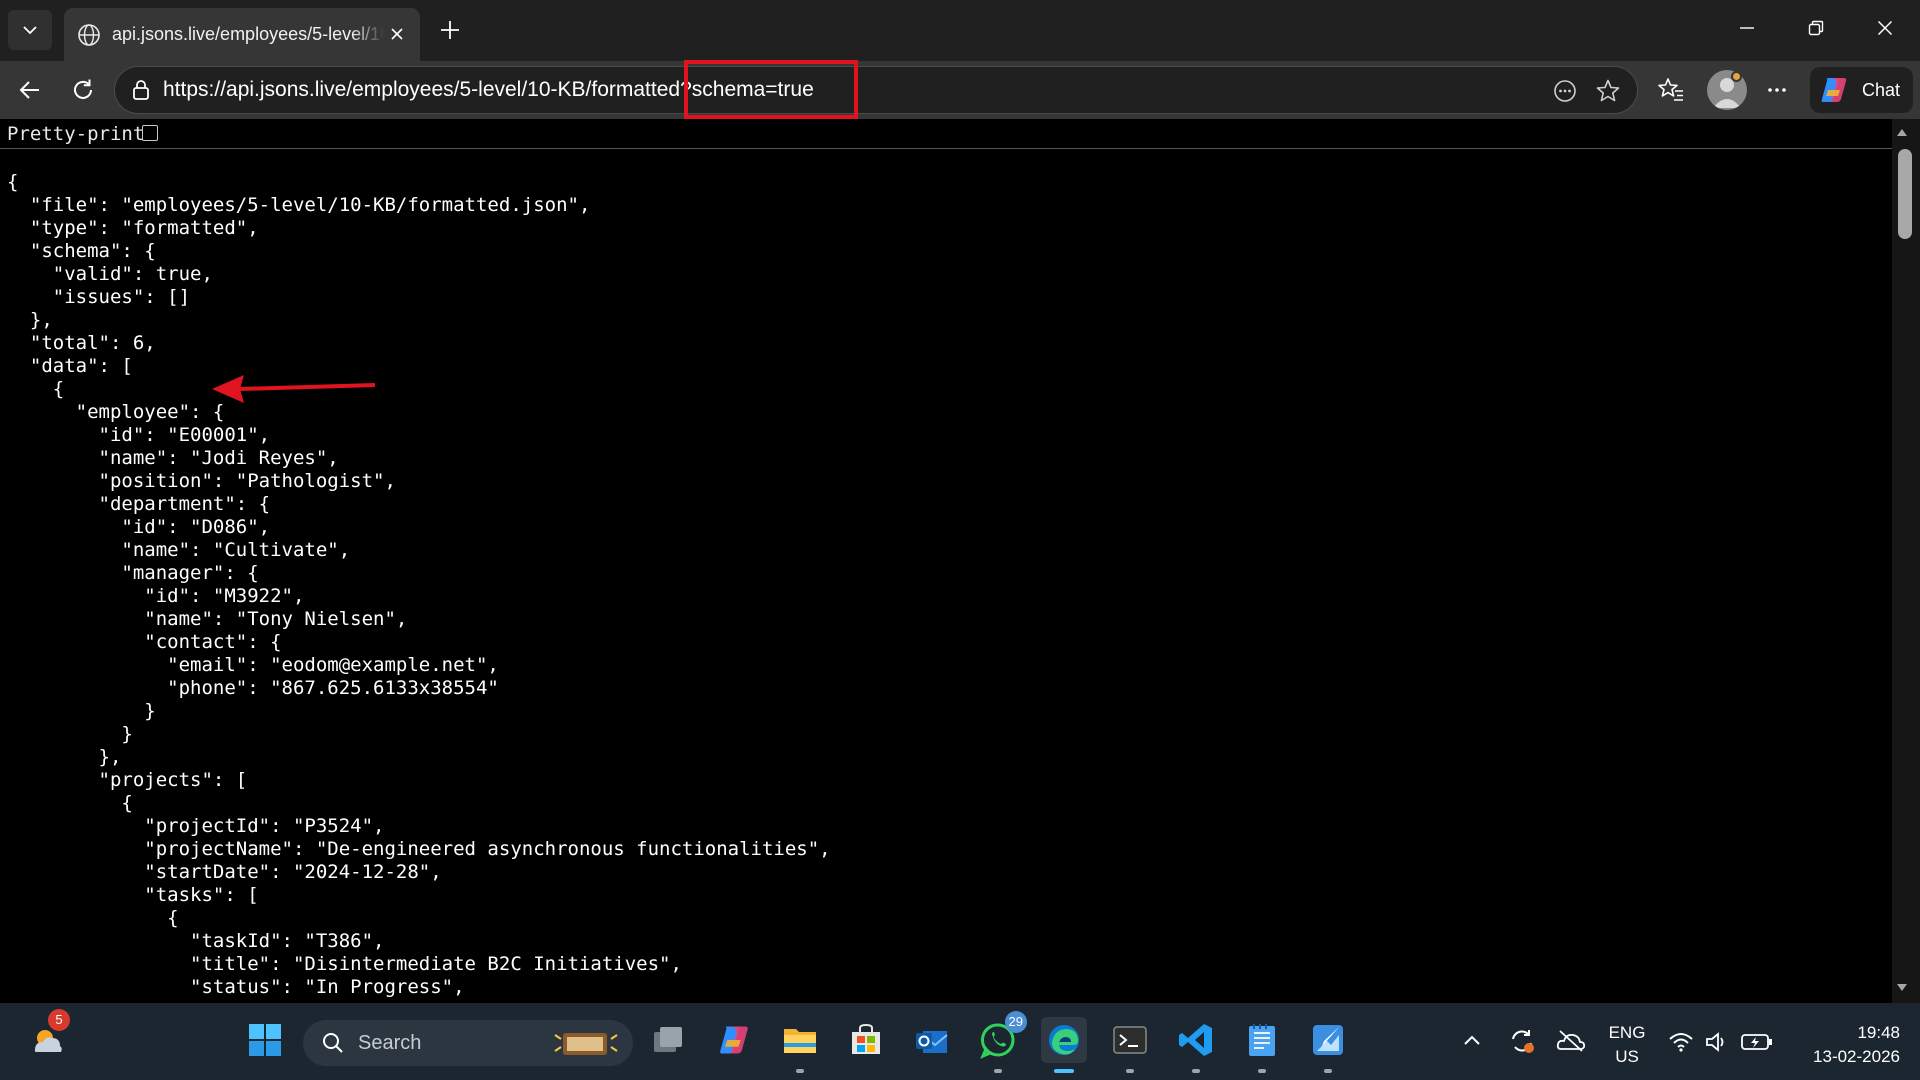 This screenshot has width=1920, height=1080. Describe the element at coordinates (81, 251) in the screenshot. I see `json-line: "schema": {` at that location.